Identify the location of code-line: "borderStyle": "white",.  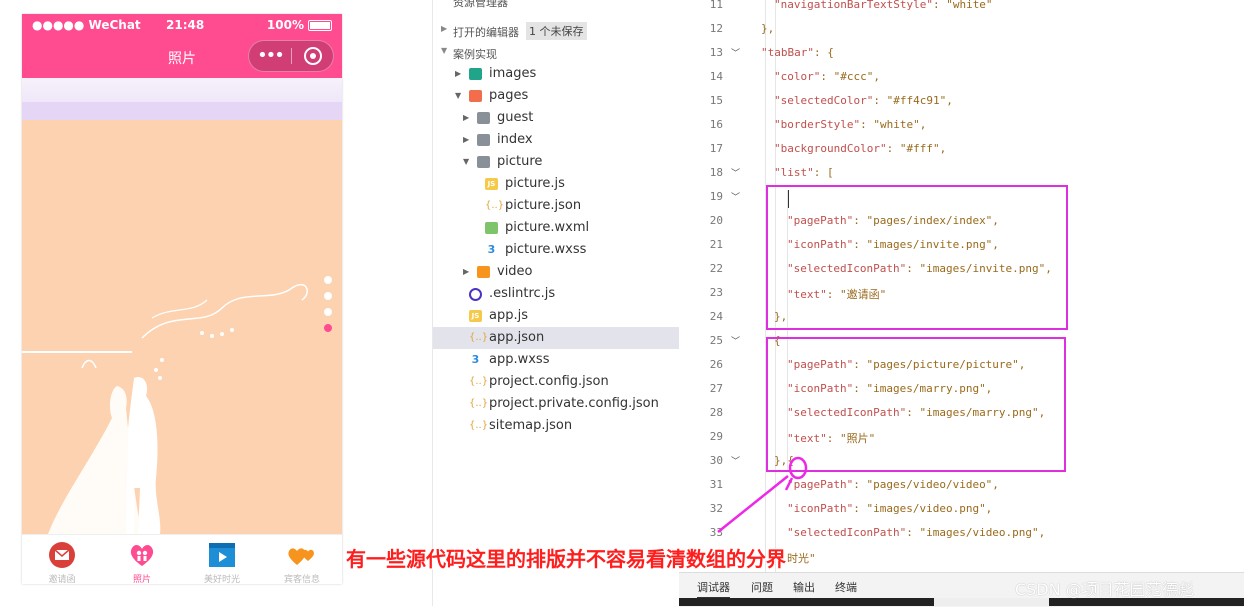
(850, 124).